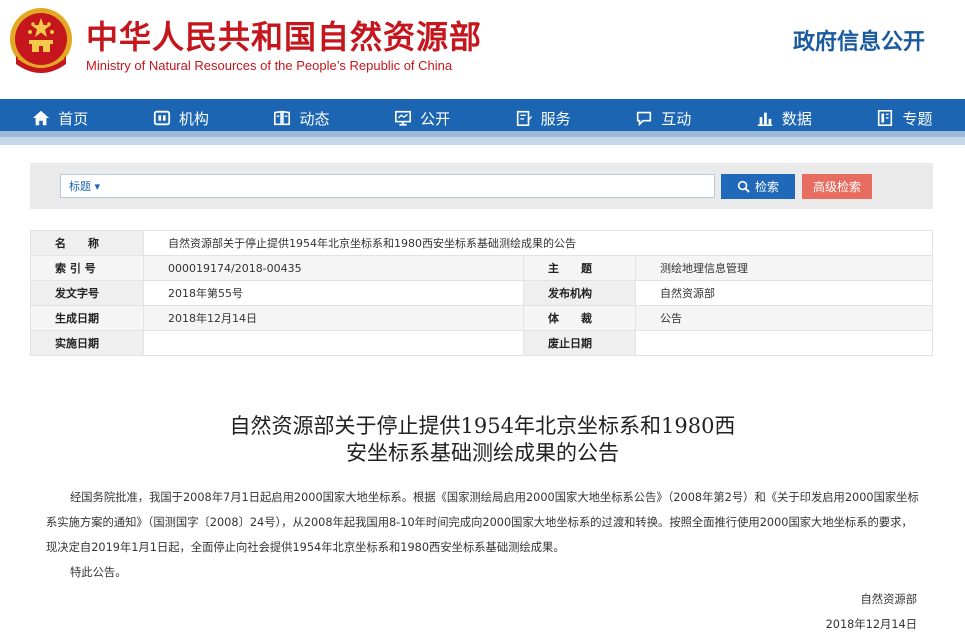 Image resolution: width=965 pixels, height=636 pixels. I want to click on news-icon, so click(282, 118).